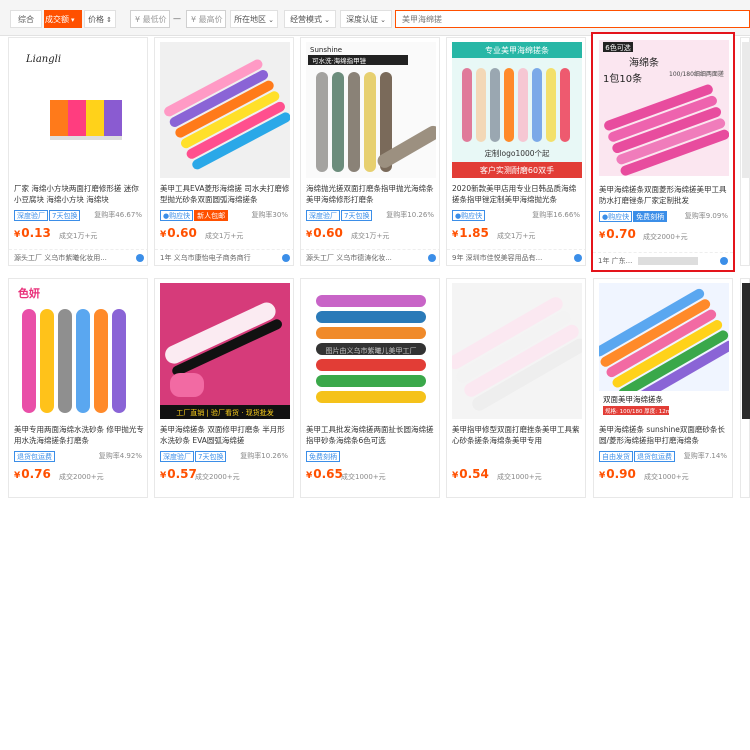 The height and width of the screenshot is (750, 750). I want to click on product-image-art: Sunshine 可水洗·海绵指甲锉, so click(372, 109).